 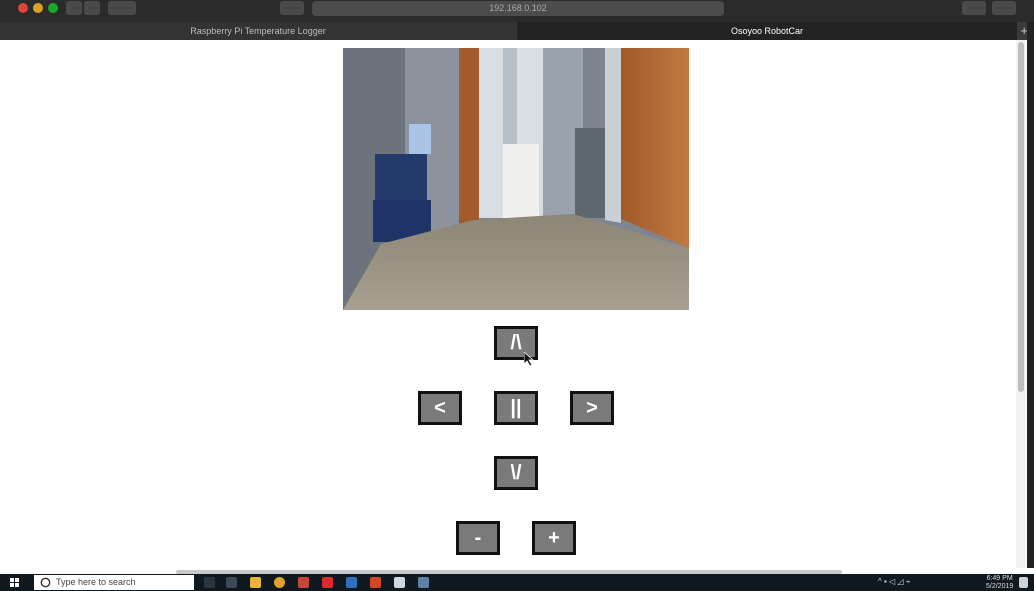 What do you see at coordinates (894, 581) in the screenshot?
I see `system-tray-icons: ^ ▪ ◁ ◿ ⌁` at bounding box center [894, 581].